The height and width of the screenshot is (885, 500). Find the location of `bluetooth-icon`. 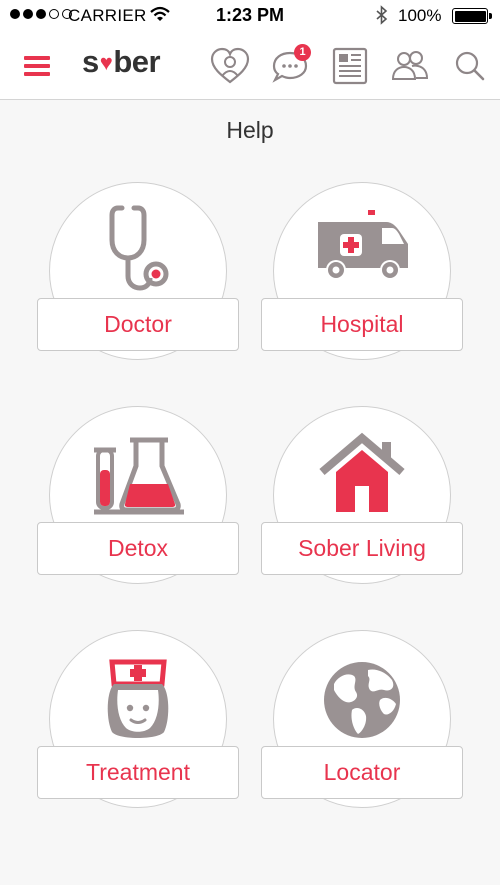

bluetooth-icon is located at coordinates (382, 17).